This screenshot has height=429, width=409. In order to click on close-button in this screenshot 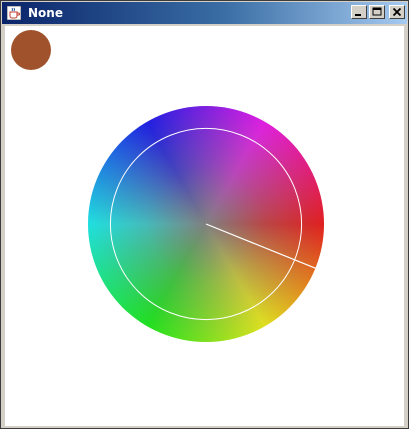, I will do `click(397, 12)`.